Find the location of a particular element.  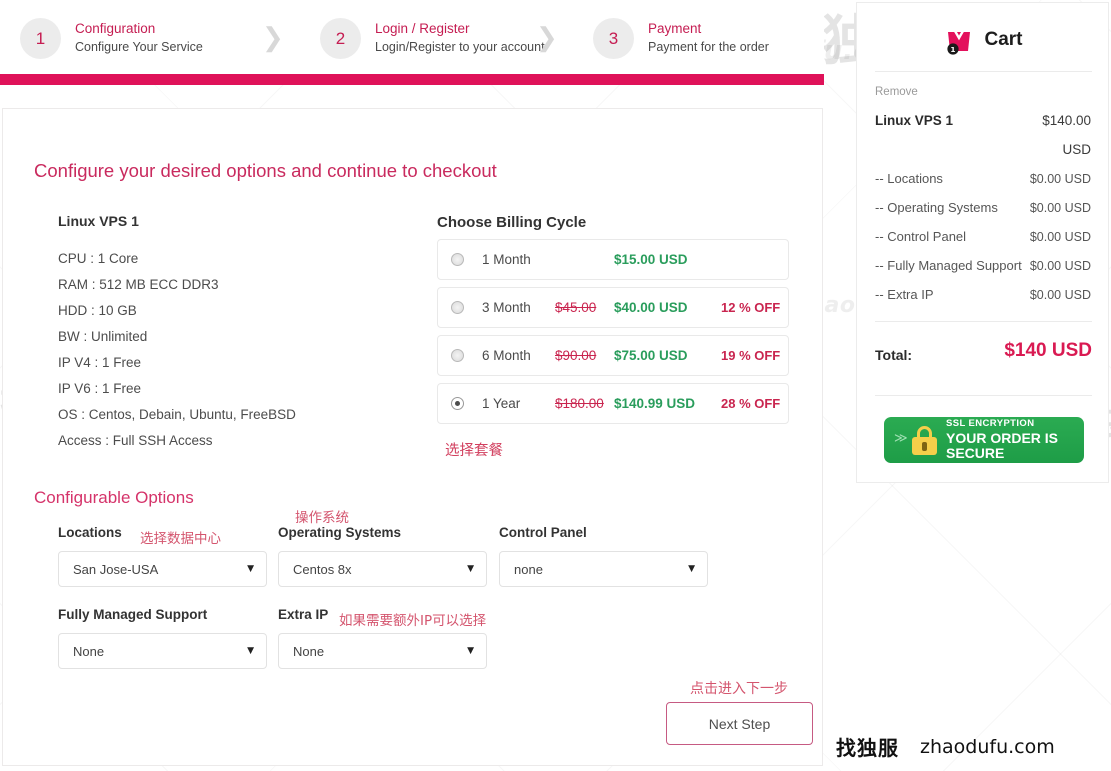

step-number: 2 is located at coordinates (340, 38).